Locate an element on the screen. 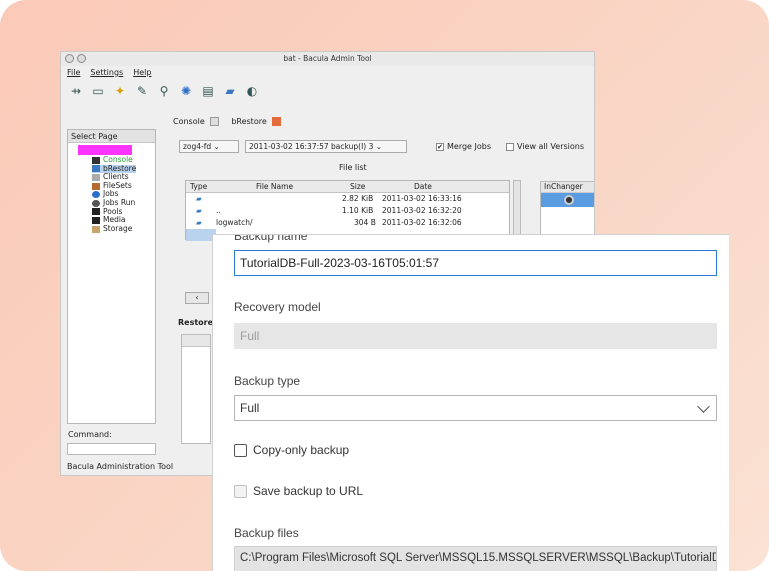 This screenshot has height=571, width=769. file-size: 2.82 KiB is located at coordinates (358, 198).